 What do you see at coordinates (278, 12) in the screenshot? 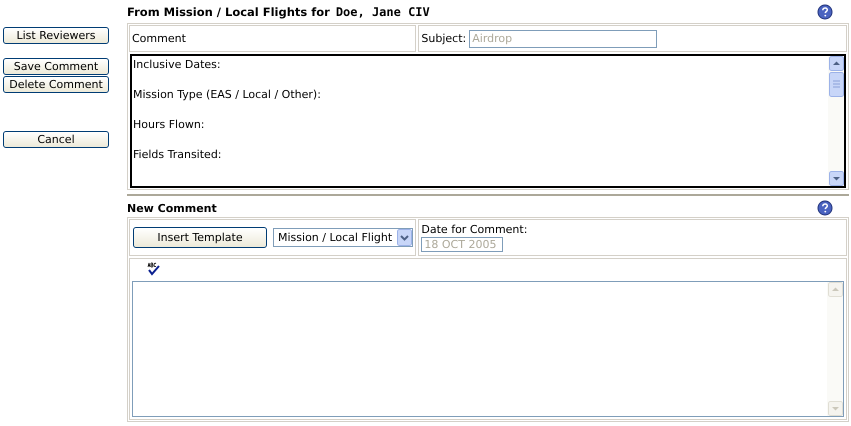
I see `page-title: From Mission / Local Flights for Doe, Jane CIV` at bounding box center [278, 12].